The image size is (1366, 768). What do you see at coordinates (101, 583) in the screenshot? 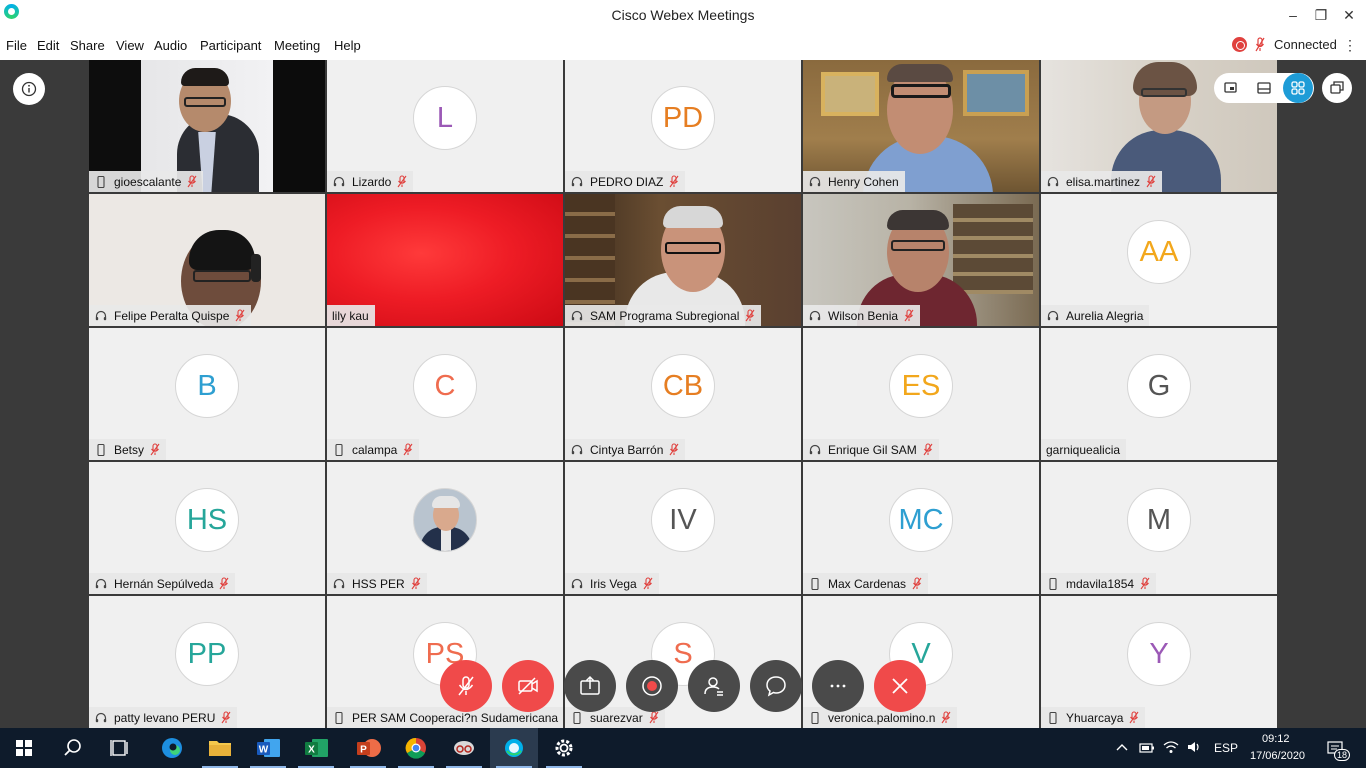
I see `headset-icon` at bounding box center [101, 583].